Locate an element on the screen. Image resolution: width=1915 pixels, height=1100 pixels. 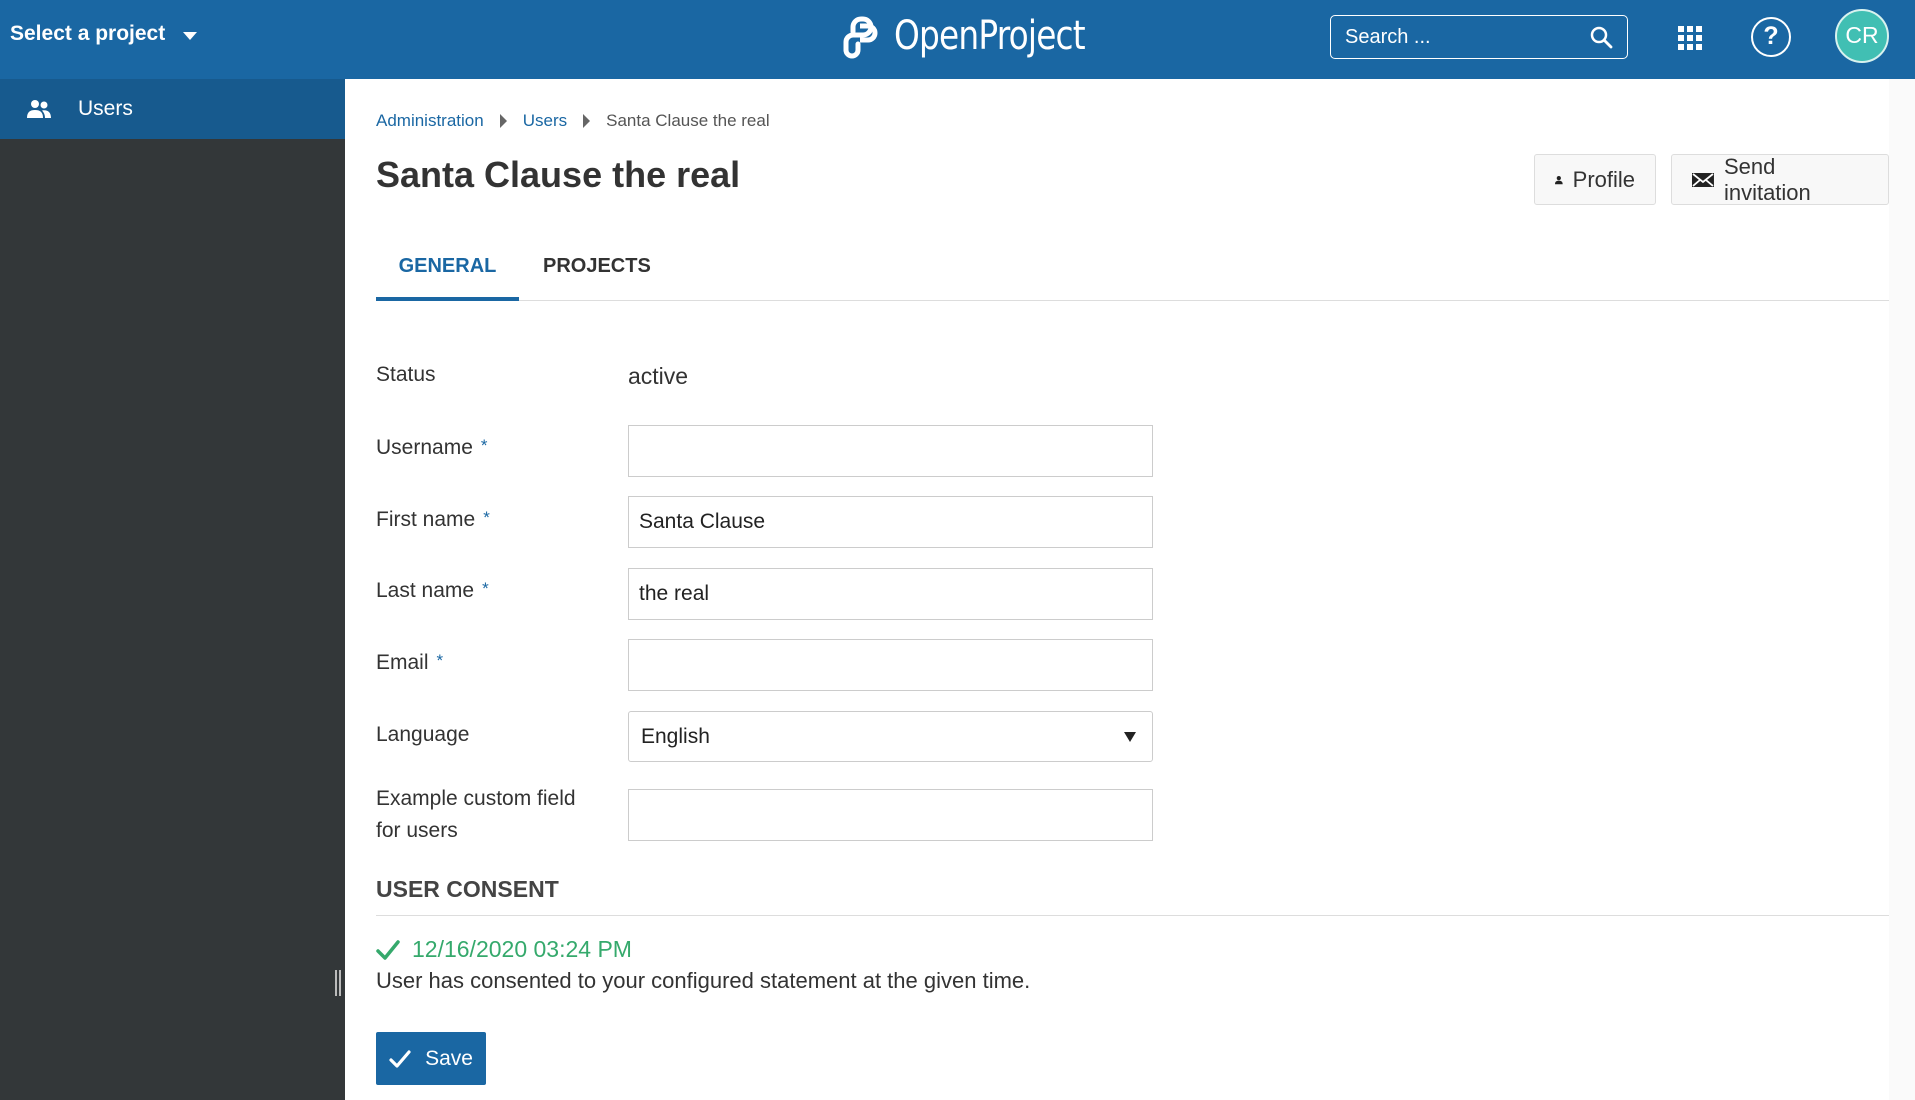
profile-button-label: Profile is located at coordinates (1603, 179).